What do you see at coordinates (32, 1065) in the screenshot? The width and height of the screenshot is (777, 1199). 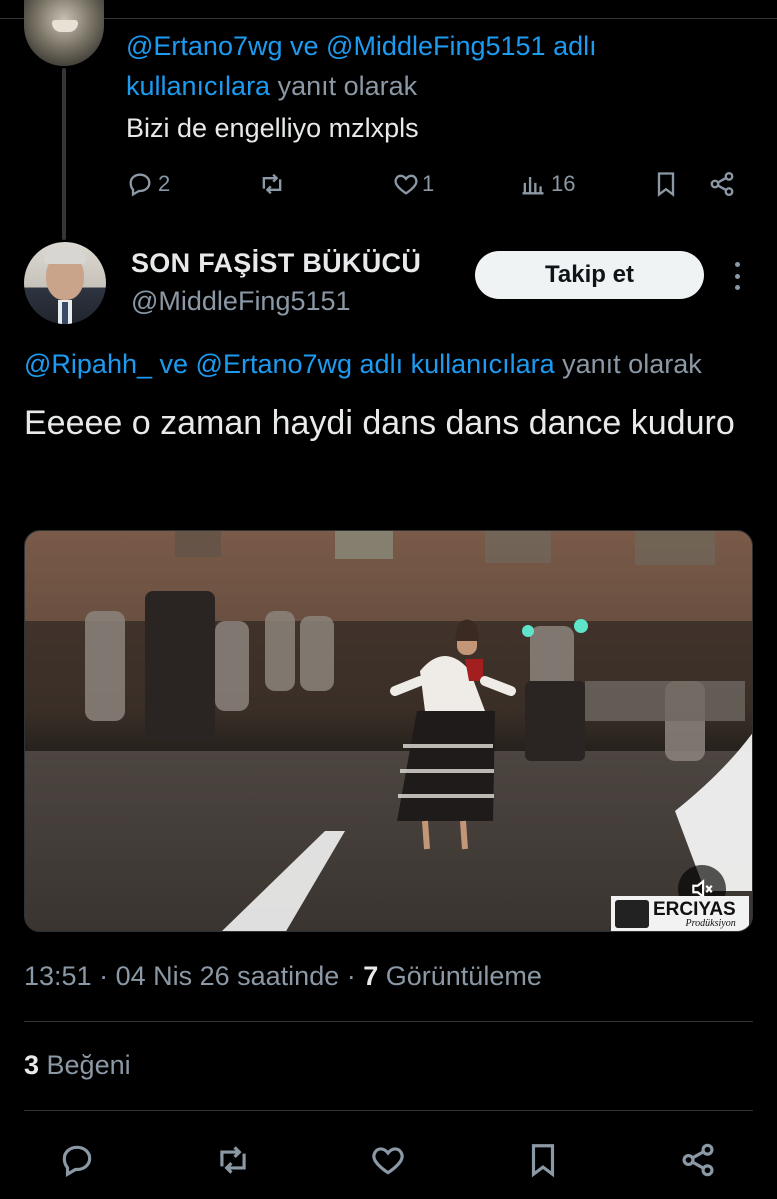 I see `likes-count: 3` at bounding box center [32, 1065].